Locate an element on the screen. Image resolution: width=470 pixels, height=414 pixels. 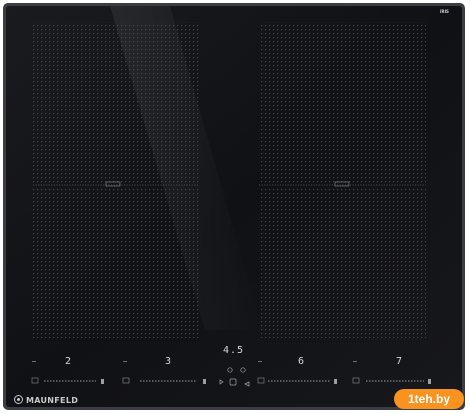
power-level-zone-2: 3 is located at coordinates (168, 361).